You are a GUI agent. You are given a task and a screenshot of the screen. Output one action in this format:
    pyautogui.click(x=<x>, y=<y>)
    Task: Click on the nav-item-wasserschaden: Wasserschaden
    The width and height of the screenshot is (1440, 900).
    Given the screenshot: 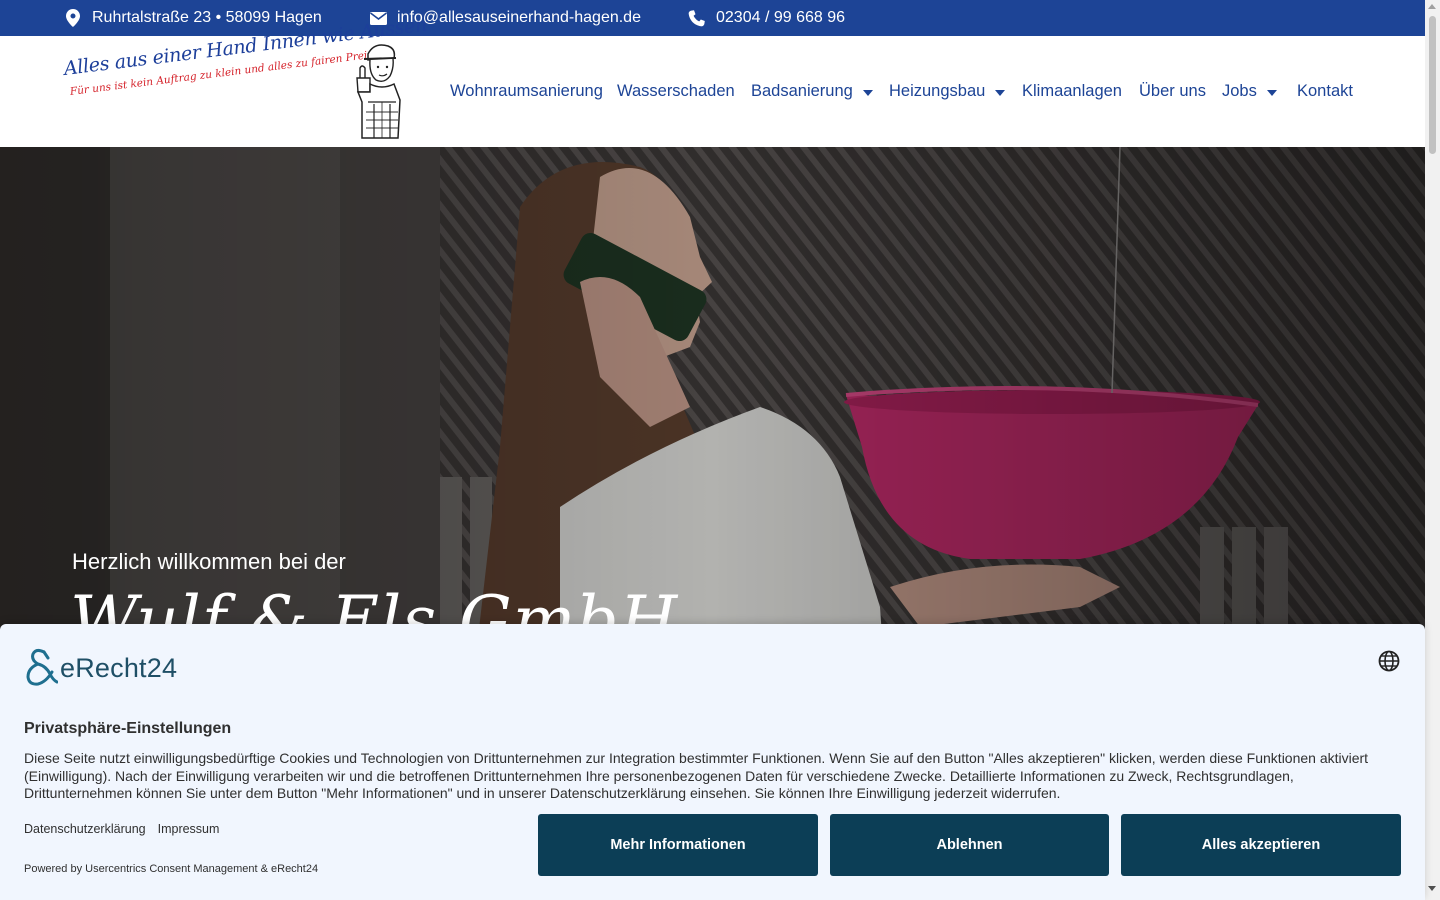 What is the action you would take?
    pyautogui.click(x=676, y=91)
    